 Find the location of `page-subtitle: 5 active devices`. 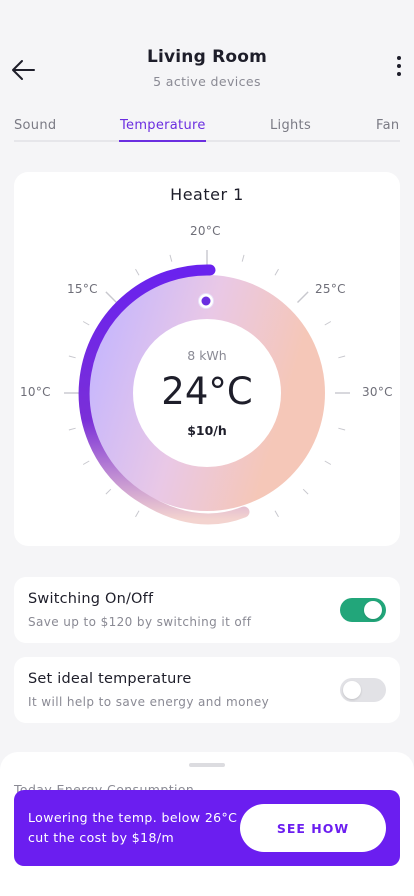

page-subtitle: 5 active devices is located at coordinates (207, 81).